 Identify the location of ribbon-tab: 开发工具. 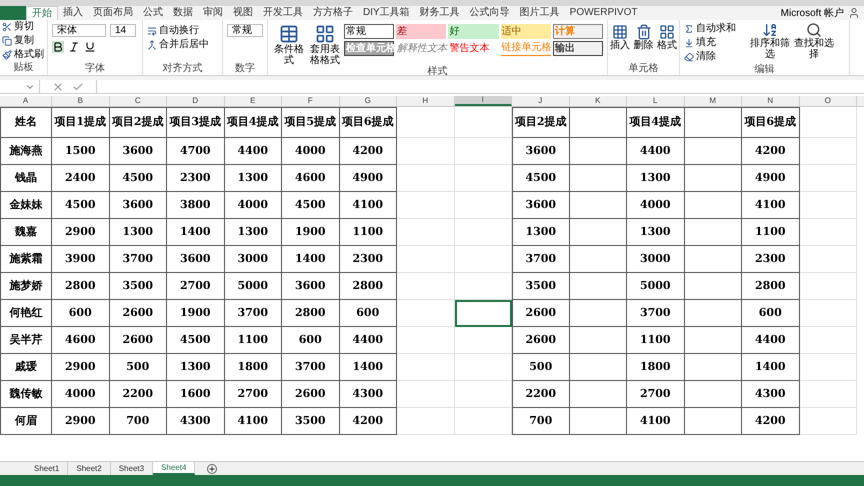
(283, 13).